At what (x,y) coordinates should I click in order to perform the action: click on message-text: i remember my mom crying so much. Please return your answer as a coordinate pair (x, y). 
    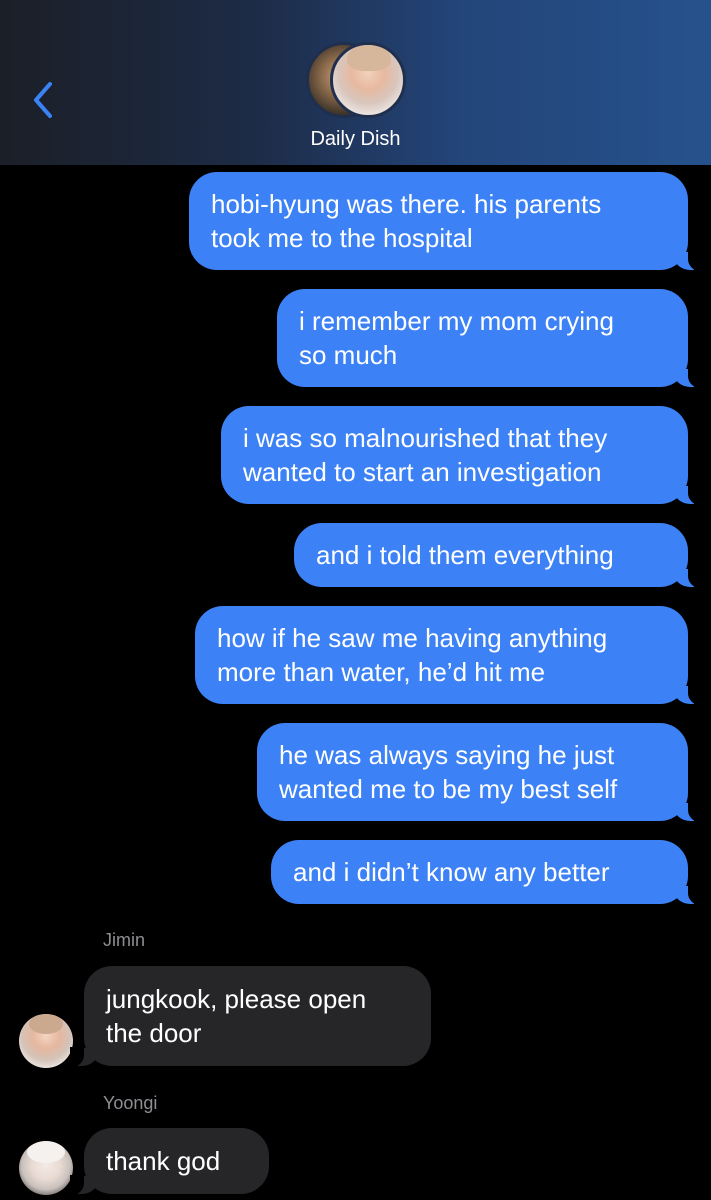
    Looking at the image, I should click on (456, 338).